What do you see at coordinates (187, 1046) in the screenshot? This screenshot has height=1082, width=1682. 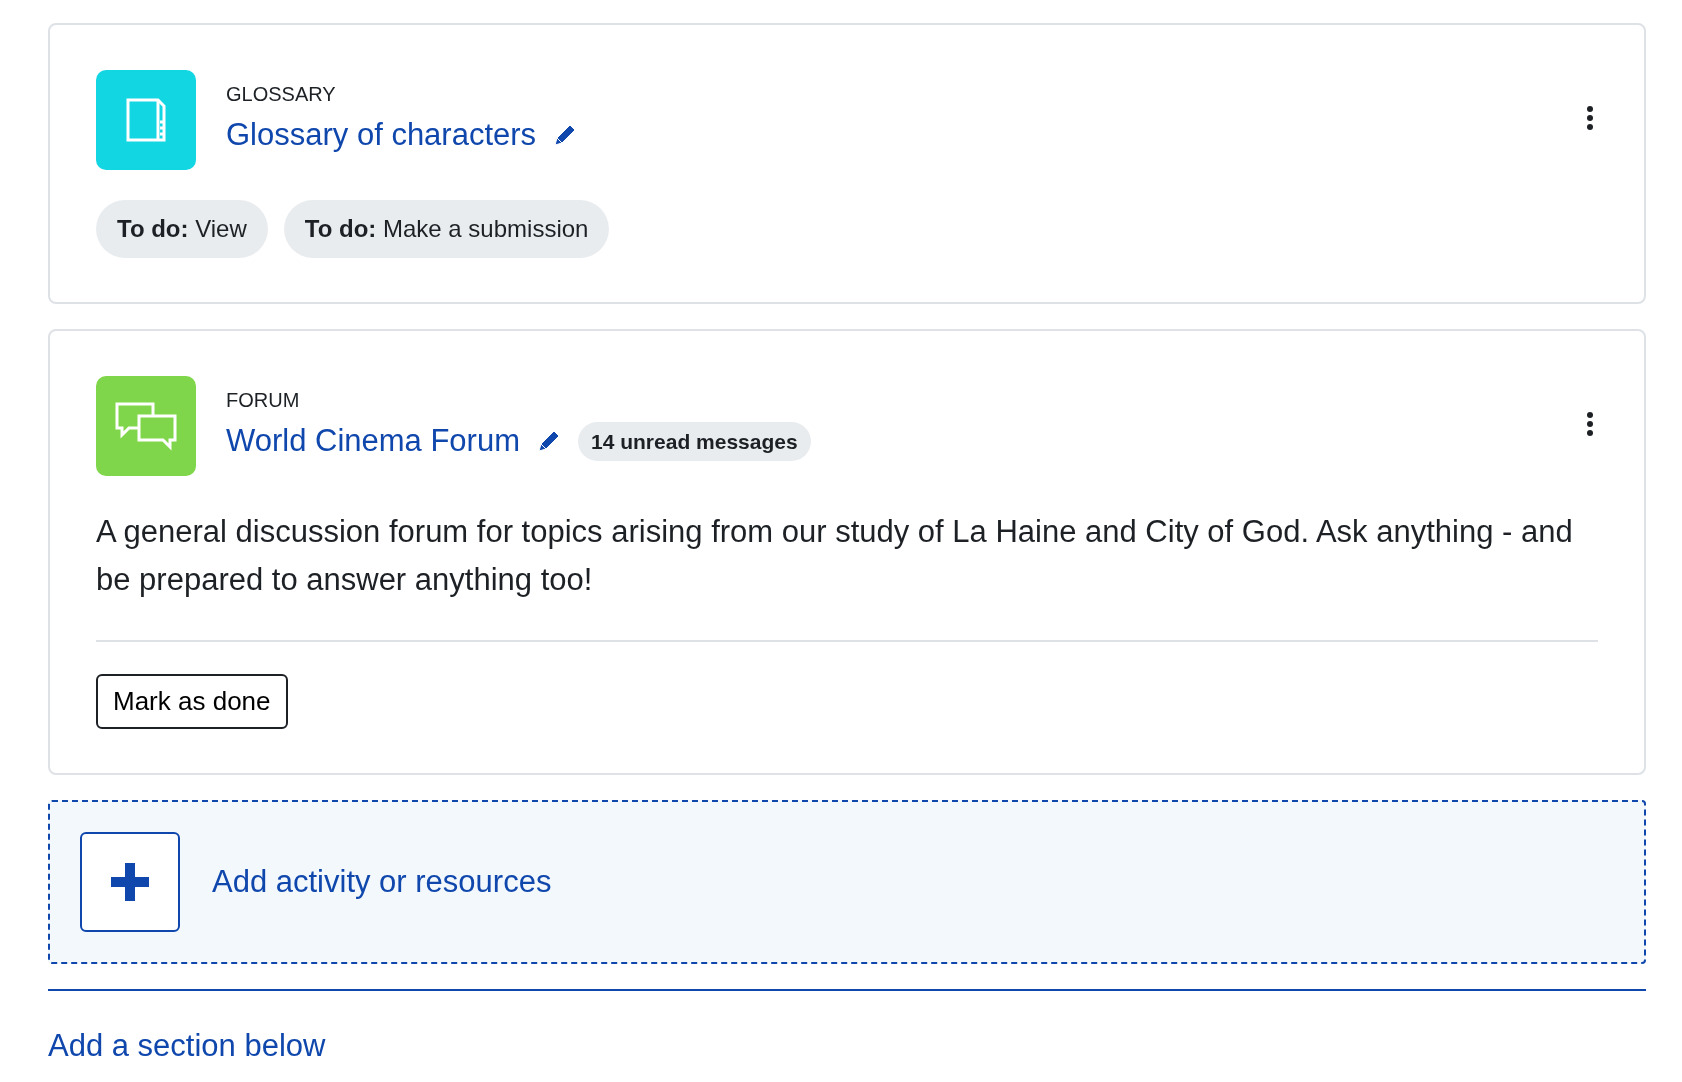 I see `add-section-link: Add a section below` at bounding box center [187, 1046].